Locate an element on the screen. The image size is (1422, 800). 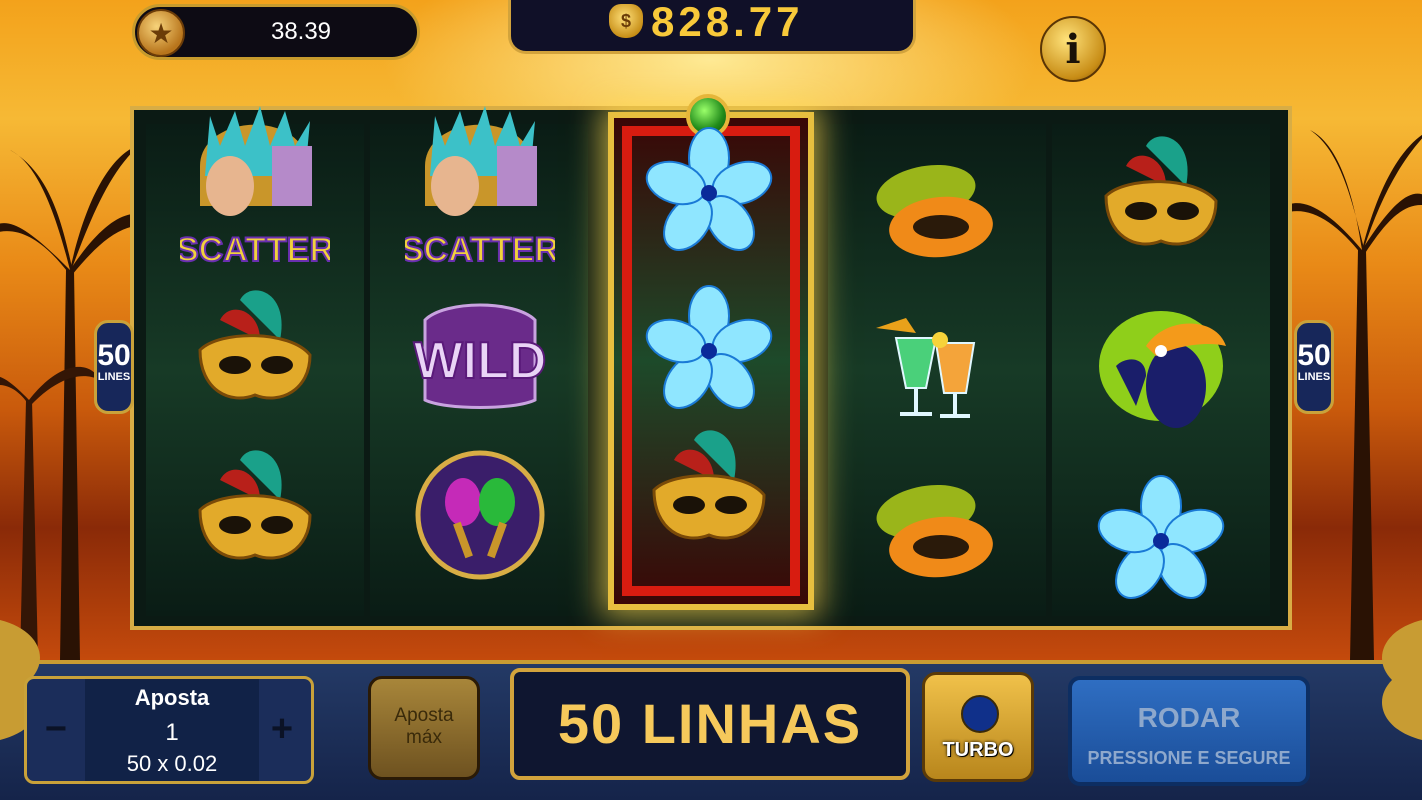
wild-symbol: WILD is located at coordinates (480, 355).